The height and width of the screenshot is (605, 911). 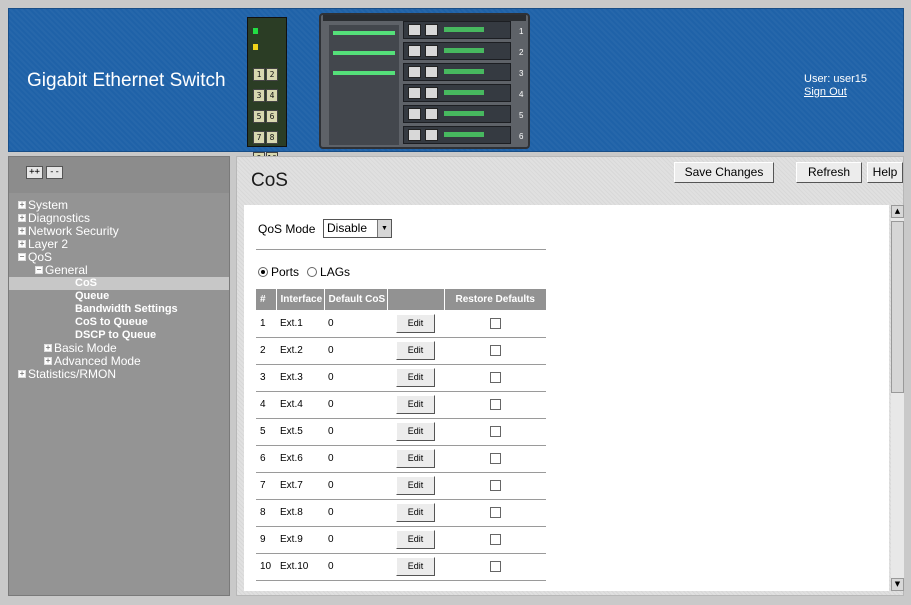 I want to click on row-number: 9, so click(x=266, y=540).